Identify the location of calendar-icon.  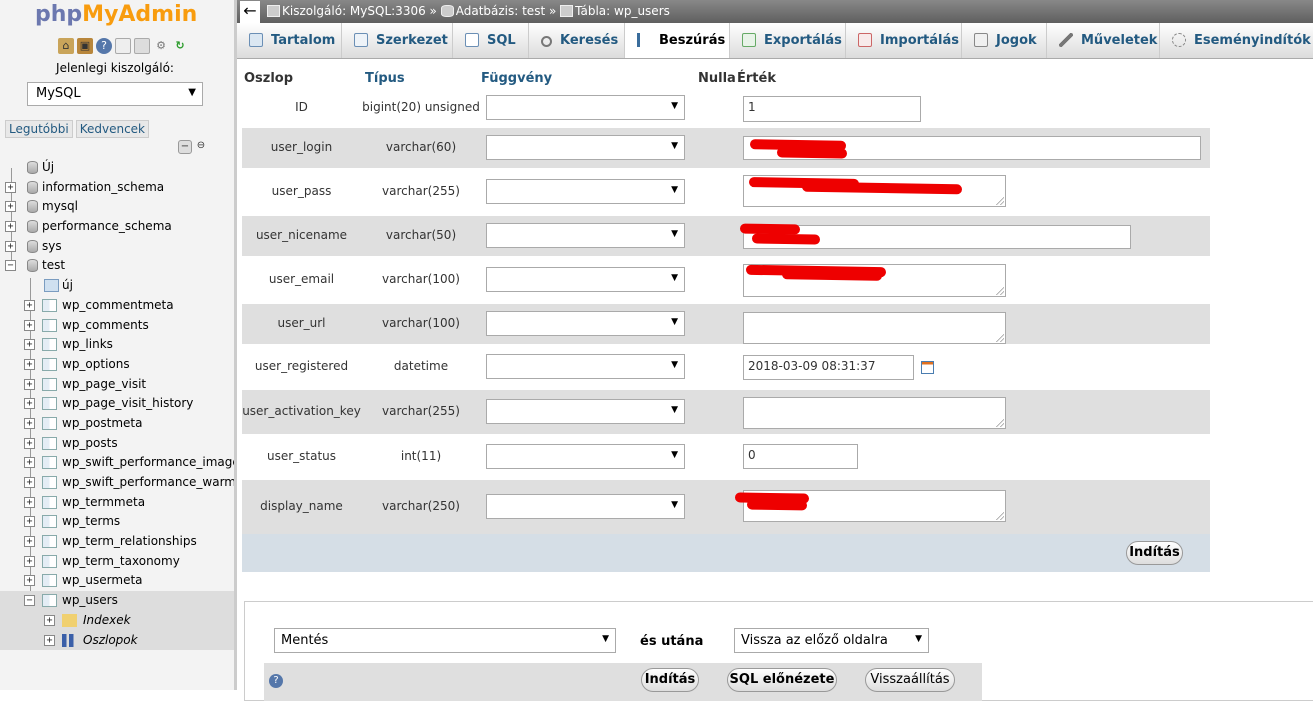
(927, 367).